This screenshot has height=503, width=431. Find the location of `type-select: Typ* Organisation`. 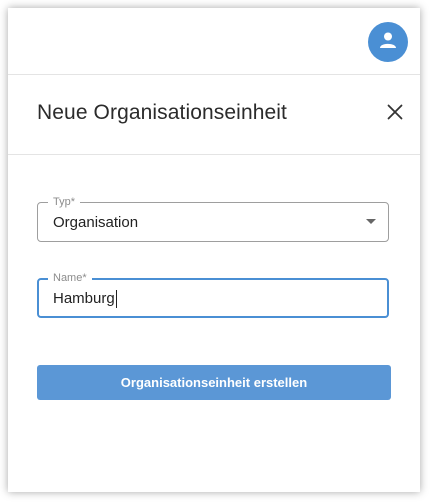

type-select: Typ* Organisation is located at coordinates (213, 218).